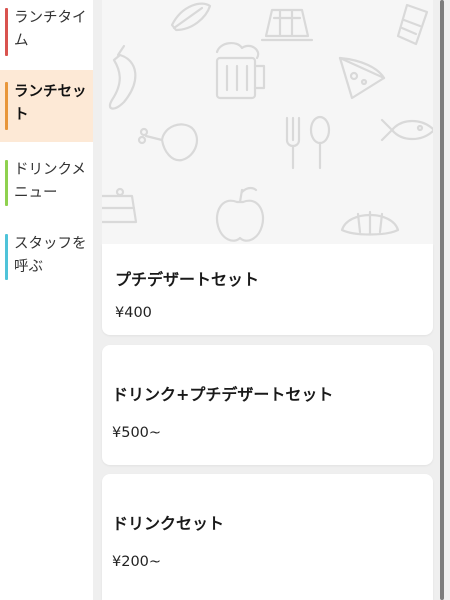  Describe the element at coordinates (223, 394) in the screenshot. I see `menu-item-title: ドリンク+プチデザートセット` at that location.